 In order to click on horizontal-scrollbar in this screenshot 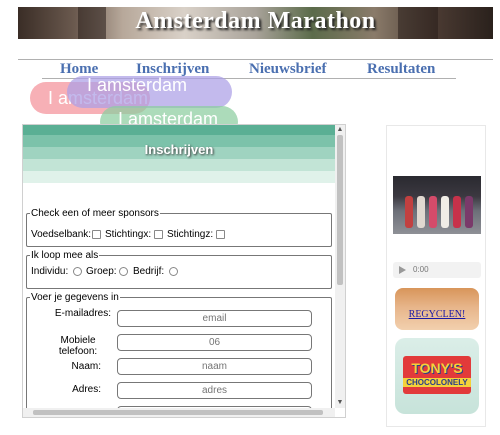, I will do `click(179, 412)`.